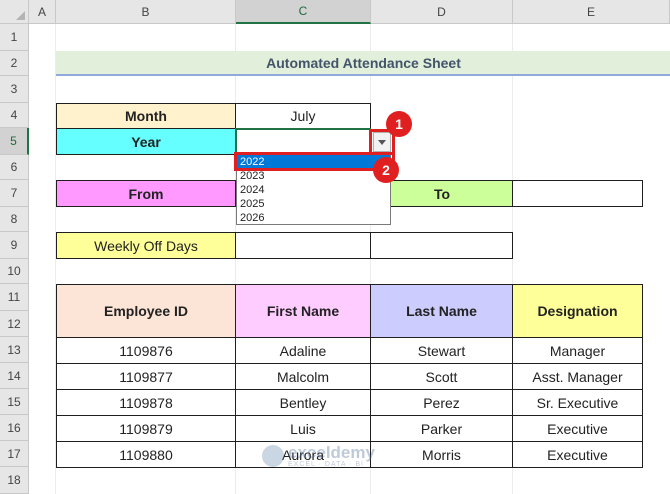  What do you see at coordinates (303, 454) in the screenshot?
I see `first-name-cell: Aurora` at bounding box center [303, 454].